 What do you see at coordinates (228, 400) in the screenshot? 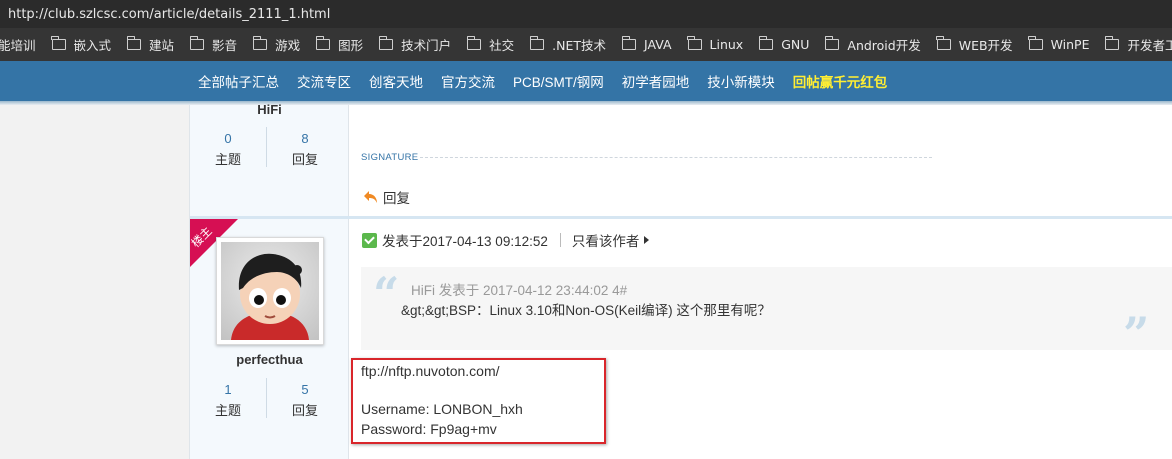
I see `topics-stat: 1 主题` at bounding box center [228, 400].